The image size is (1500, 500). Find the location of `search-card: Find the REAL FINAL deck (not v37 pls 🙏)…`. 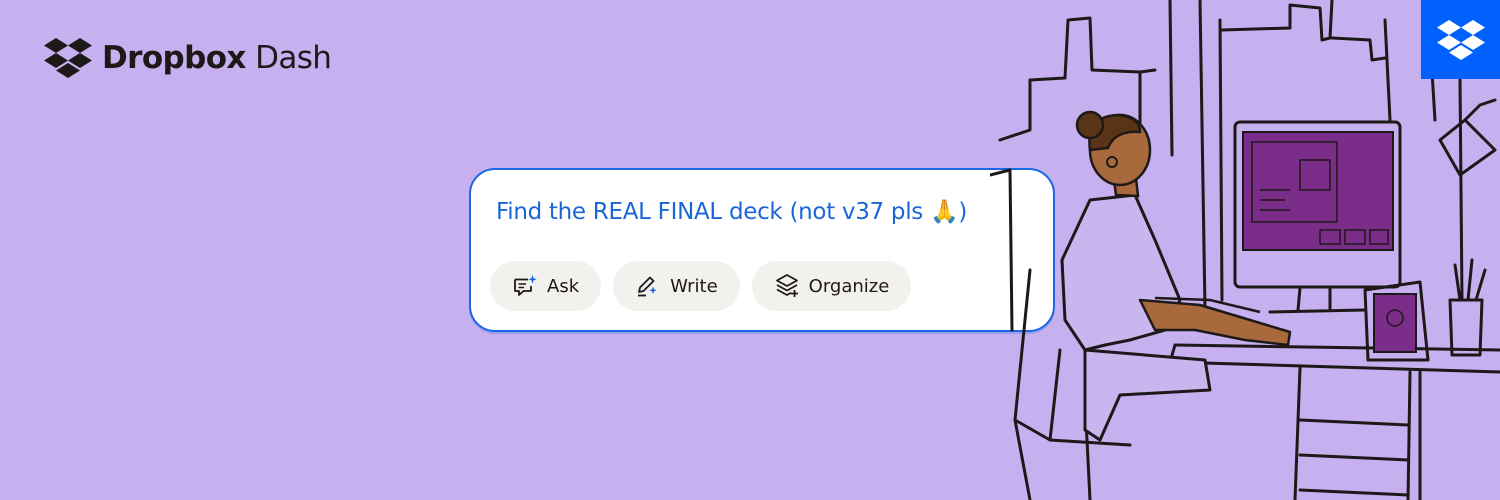

search-card: Find the REAL FINAL deck (not v37 pls 🙏)… is located at coordinates (762, 250).